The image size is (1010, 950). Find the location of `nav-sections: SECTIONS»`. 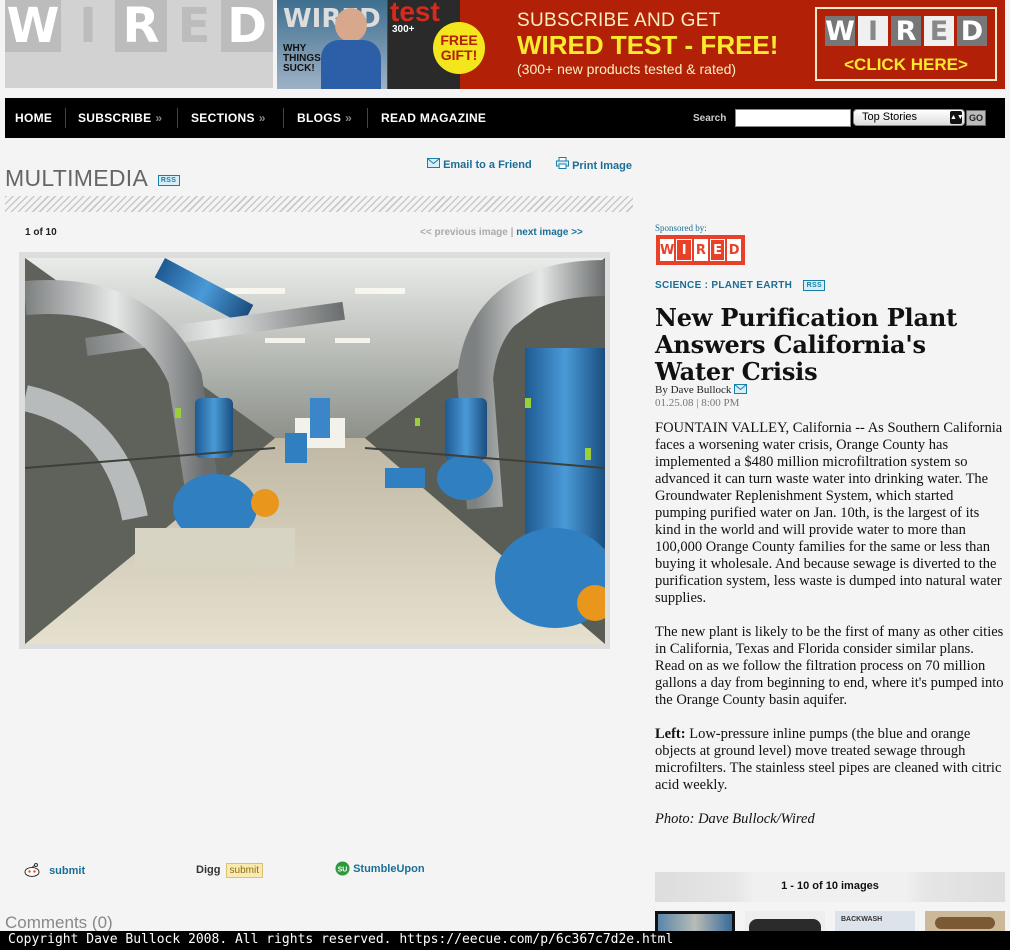

nav-sections: SECTIONS» is located at coordinates (228, 118).